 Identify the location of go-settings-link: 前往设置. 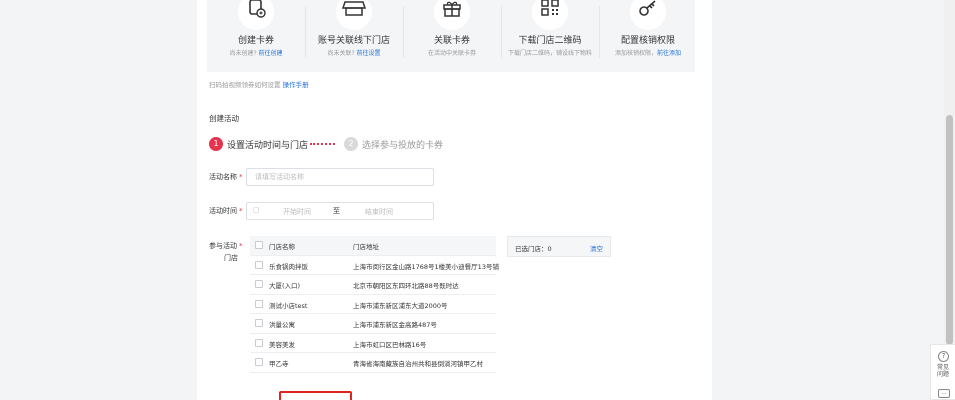
(369, 53).